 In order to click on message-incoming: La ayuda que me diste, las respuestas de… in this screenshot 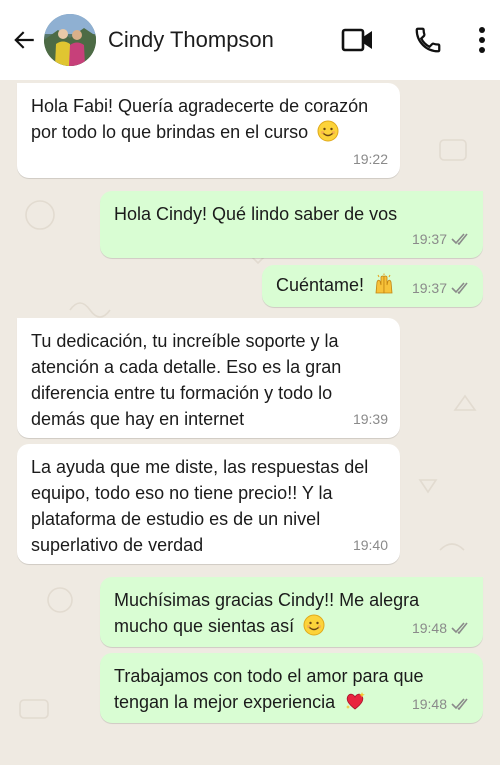, I will do `click(208, 504)`.